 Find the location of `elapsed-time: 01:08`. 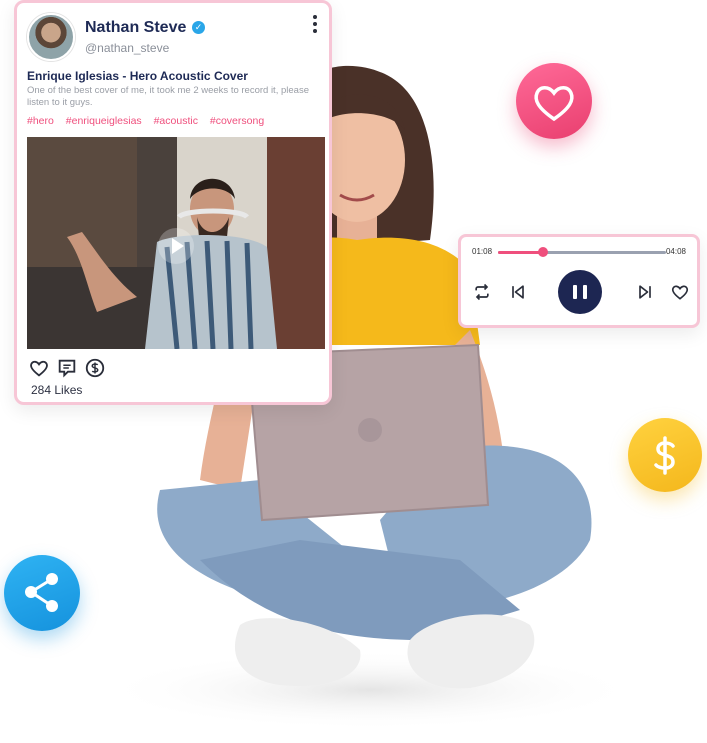

elapsed-time: 01:08 is located at coordinates (482, 251).